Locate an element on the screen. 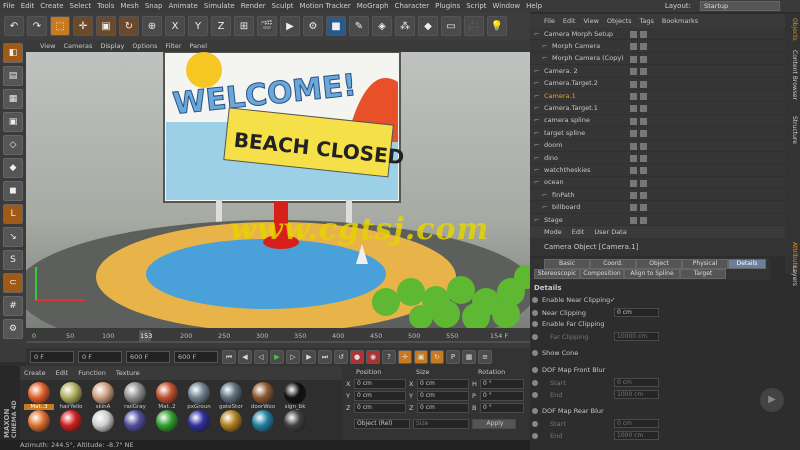  points-mode-icon: ◇ is located at coordinates (13, 145).